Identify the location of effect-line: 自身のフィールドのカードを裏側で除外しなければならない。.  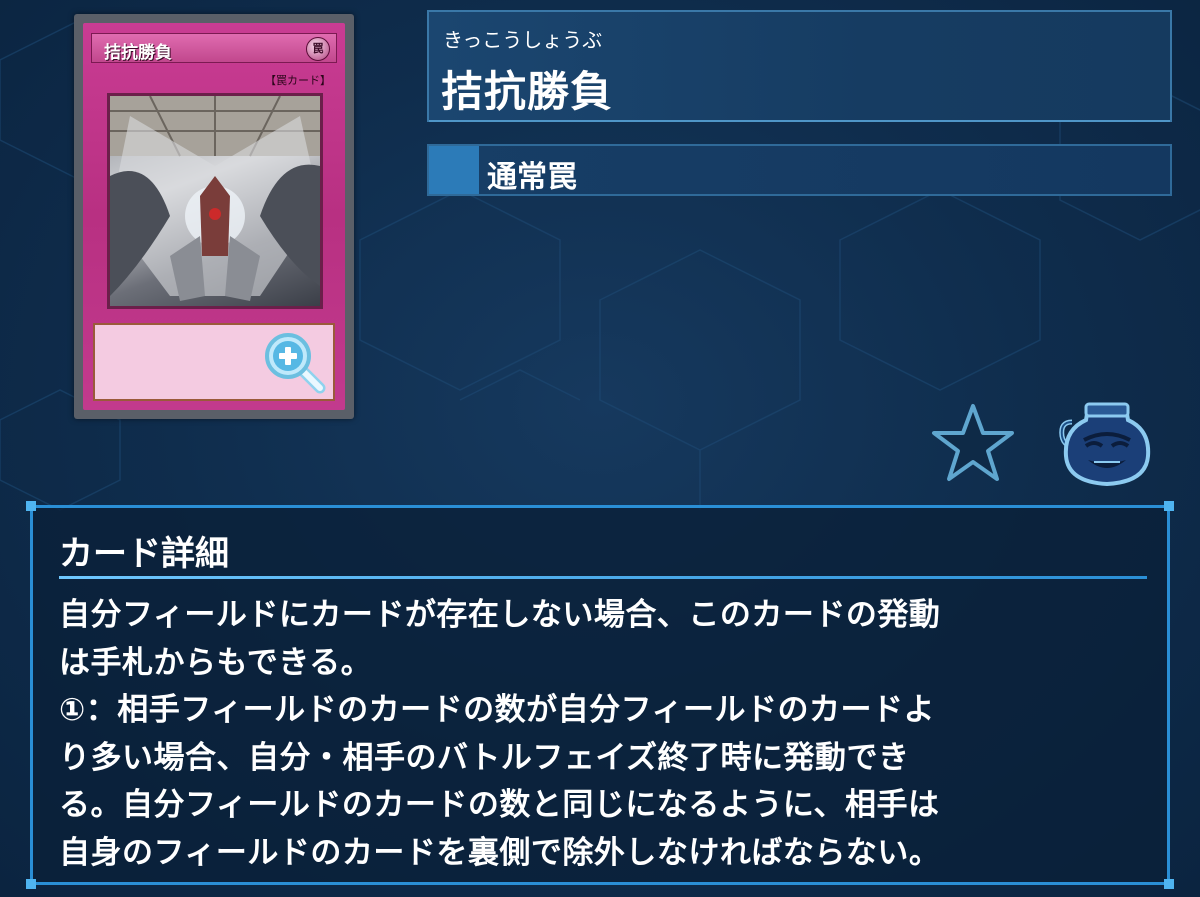
(500, 852).